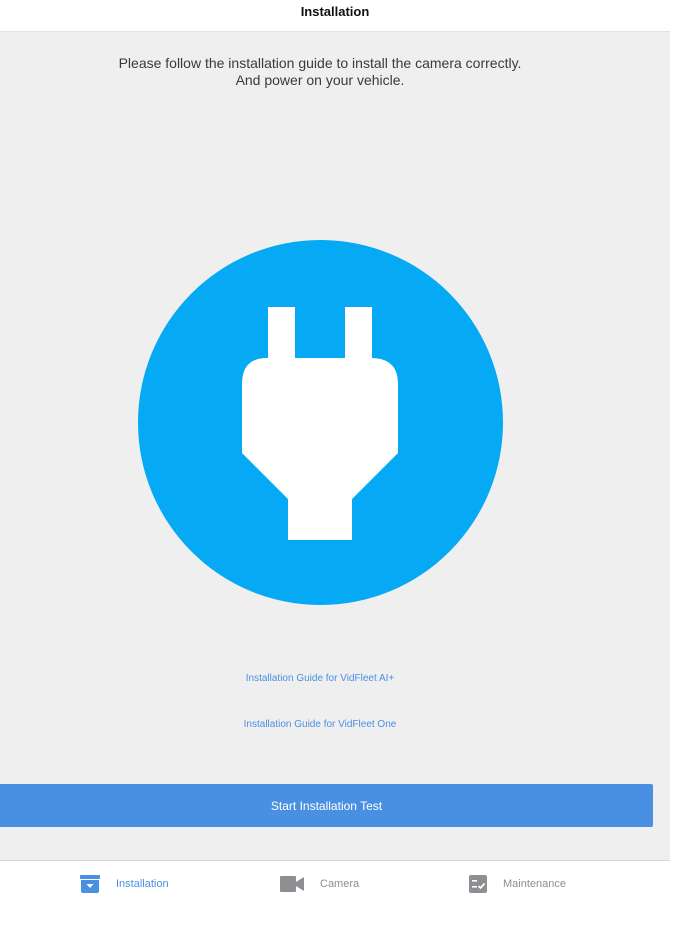 Image resolution: width=700 pixels, height=935 pixels. What do you see at coordinates (292, 884) in the screenshot?
I see `video-camera-icon` at bounding box center [292, 884].